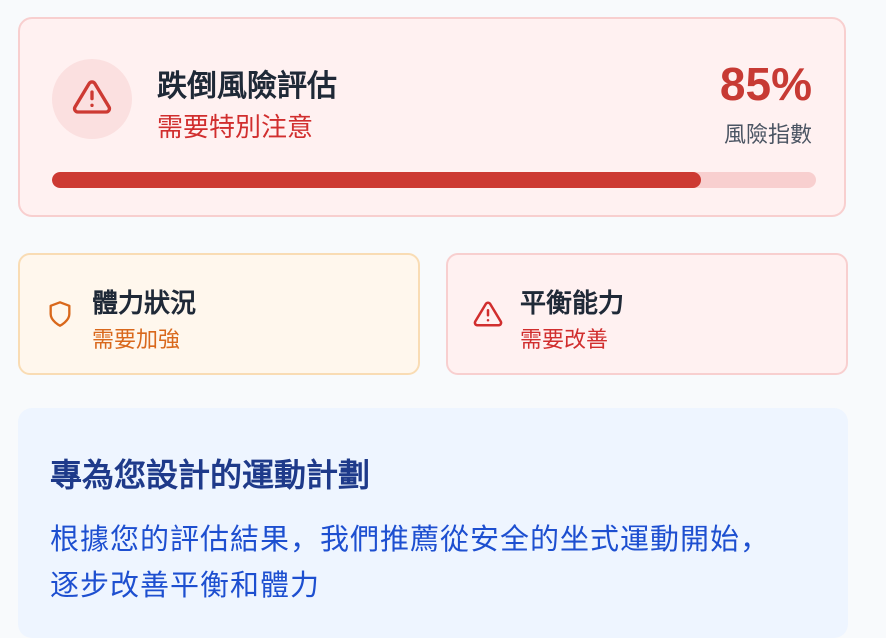 The width and height of the screenshot is (886, 638). Describe the element at coordinates (144, 304) in the screenshot. I see `fitness-title: 體力狀況` at that location.